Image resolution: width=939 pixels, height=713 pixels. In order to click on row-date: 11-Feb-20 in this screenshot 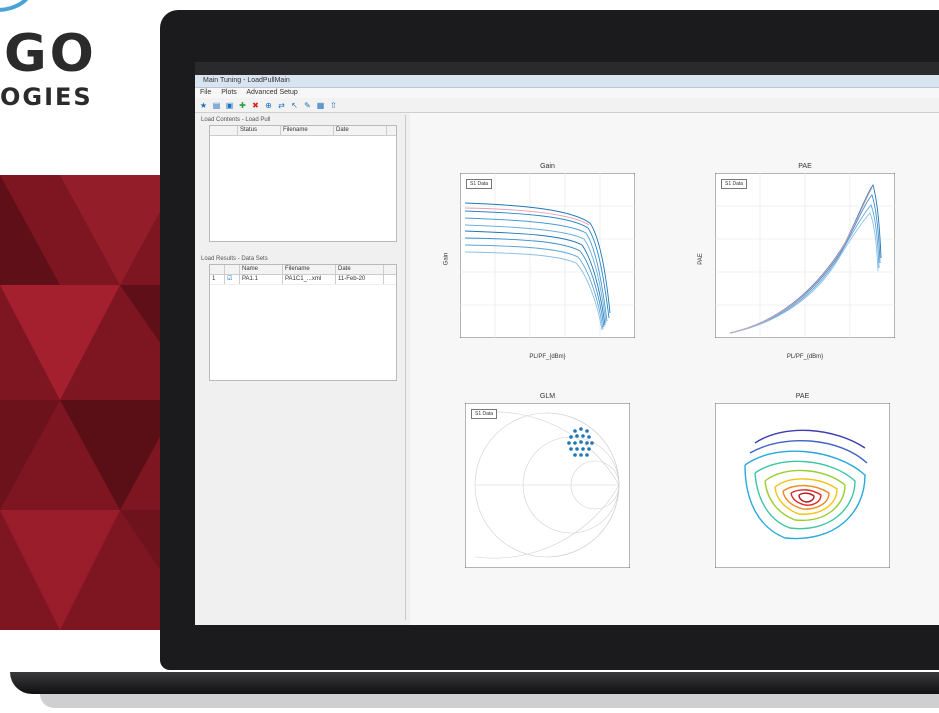, I will do `click(360, 279)`.